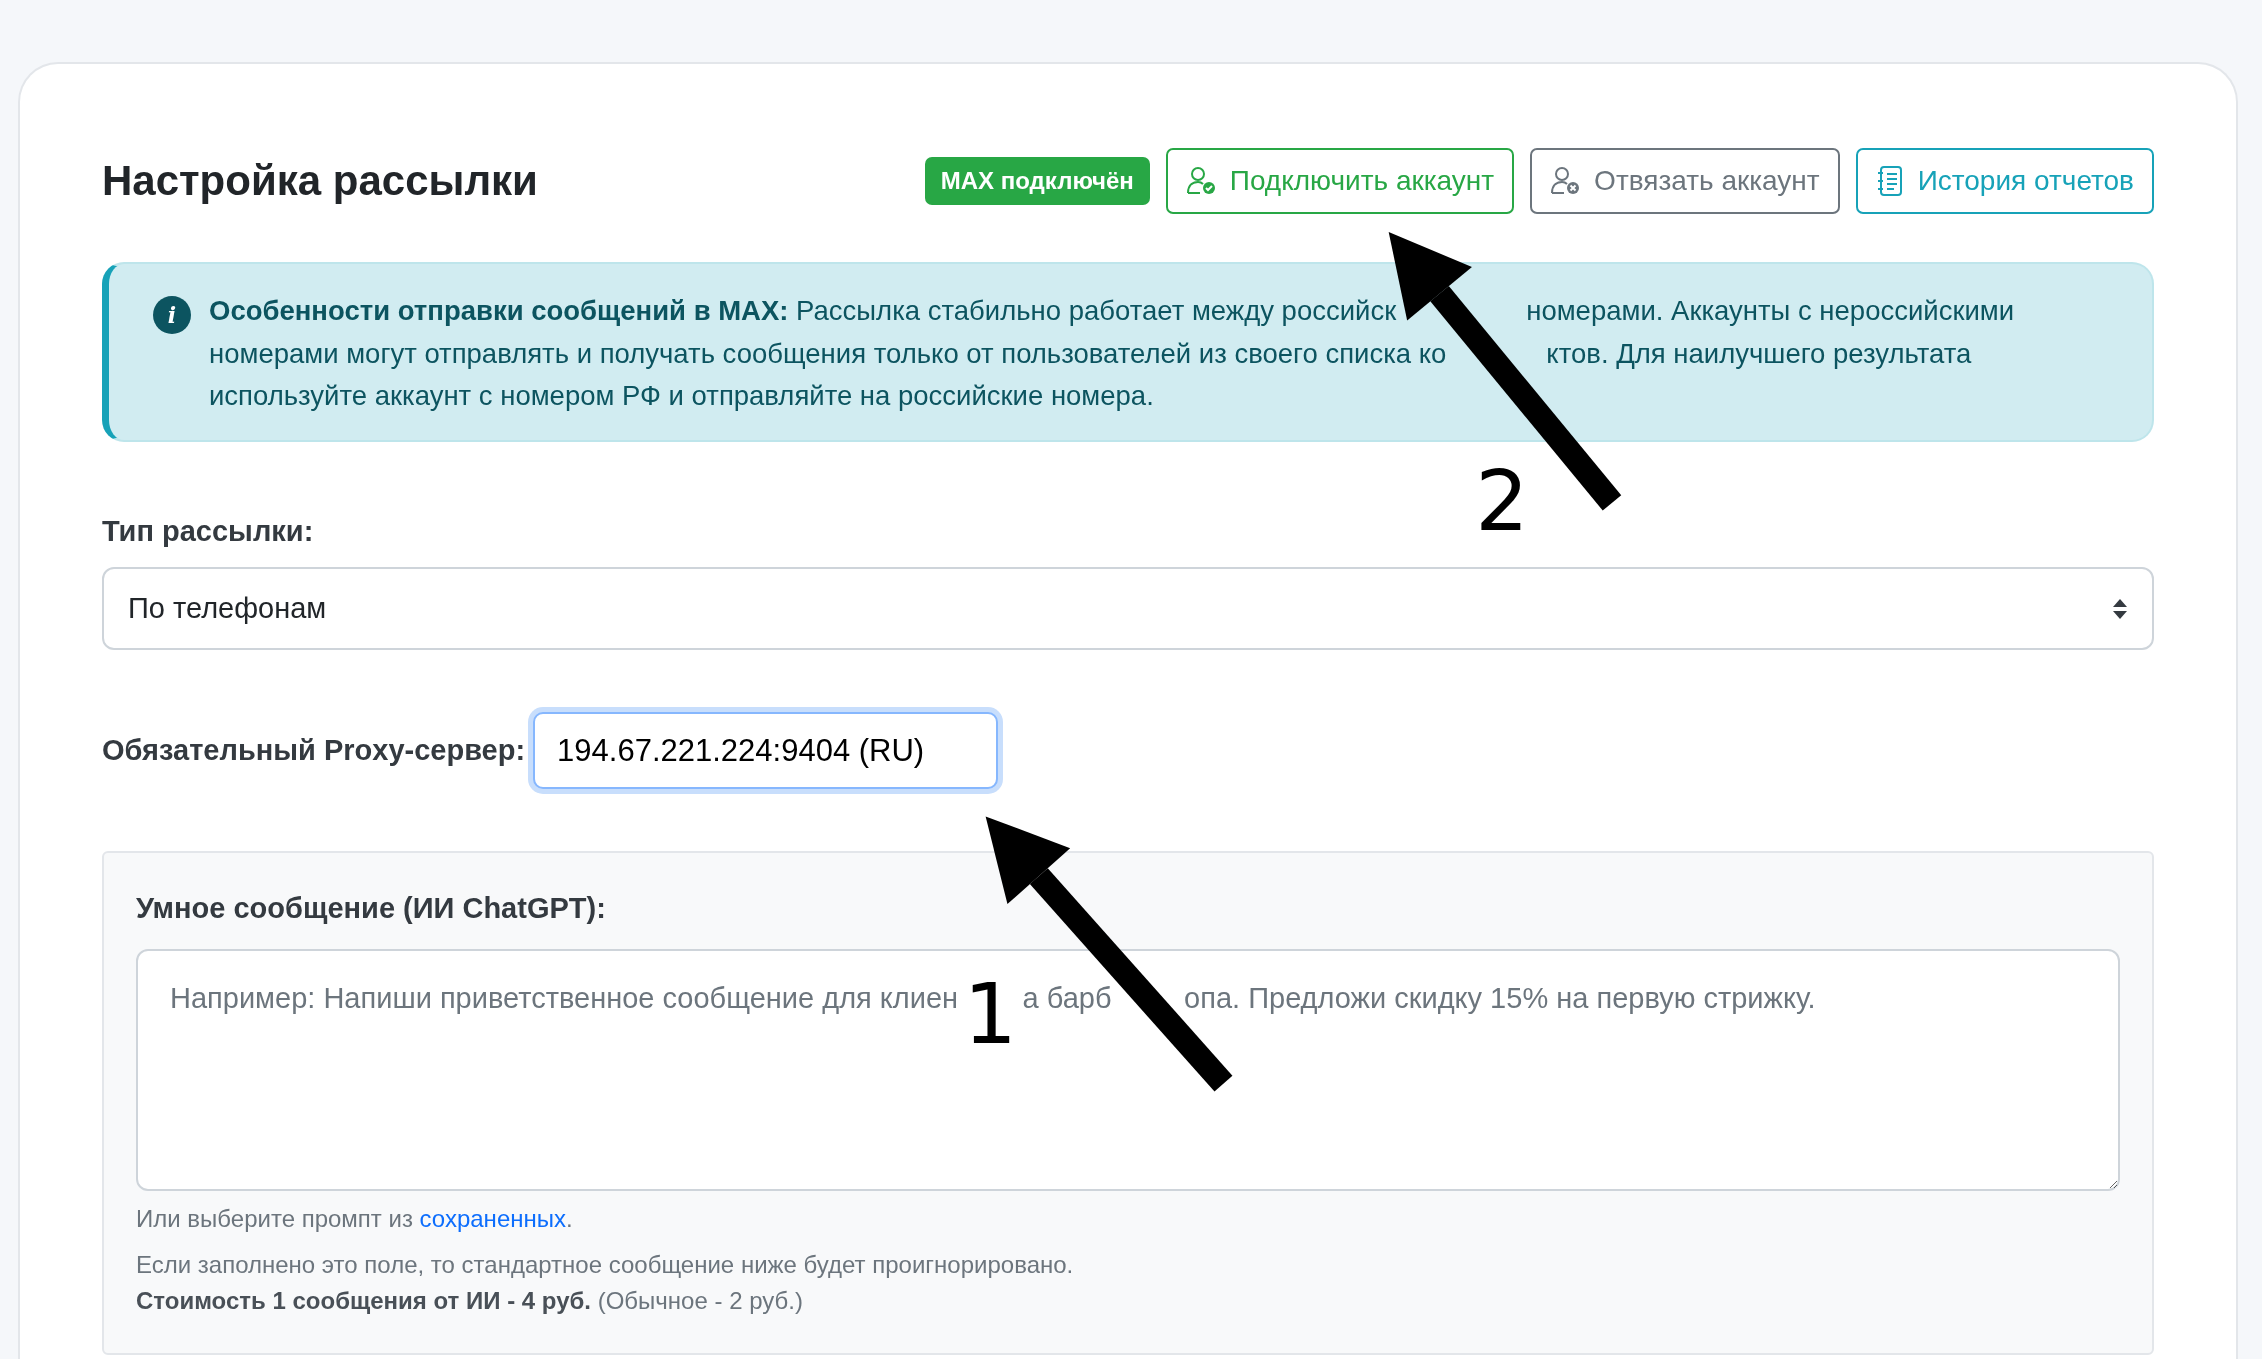  What do you see at coordinates (320, 180) in the screenshot?
I see `page-title: Настройка рассылки` at bounding box center [320, 180].